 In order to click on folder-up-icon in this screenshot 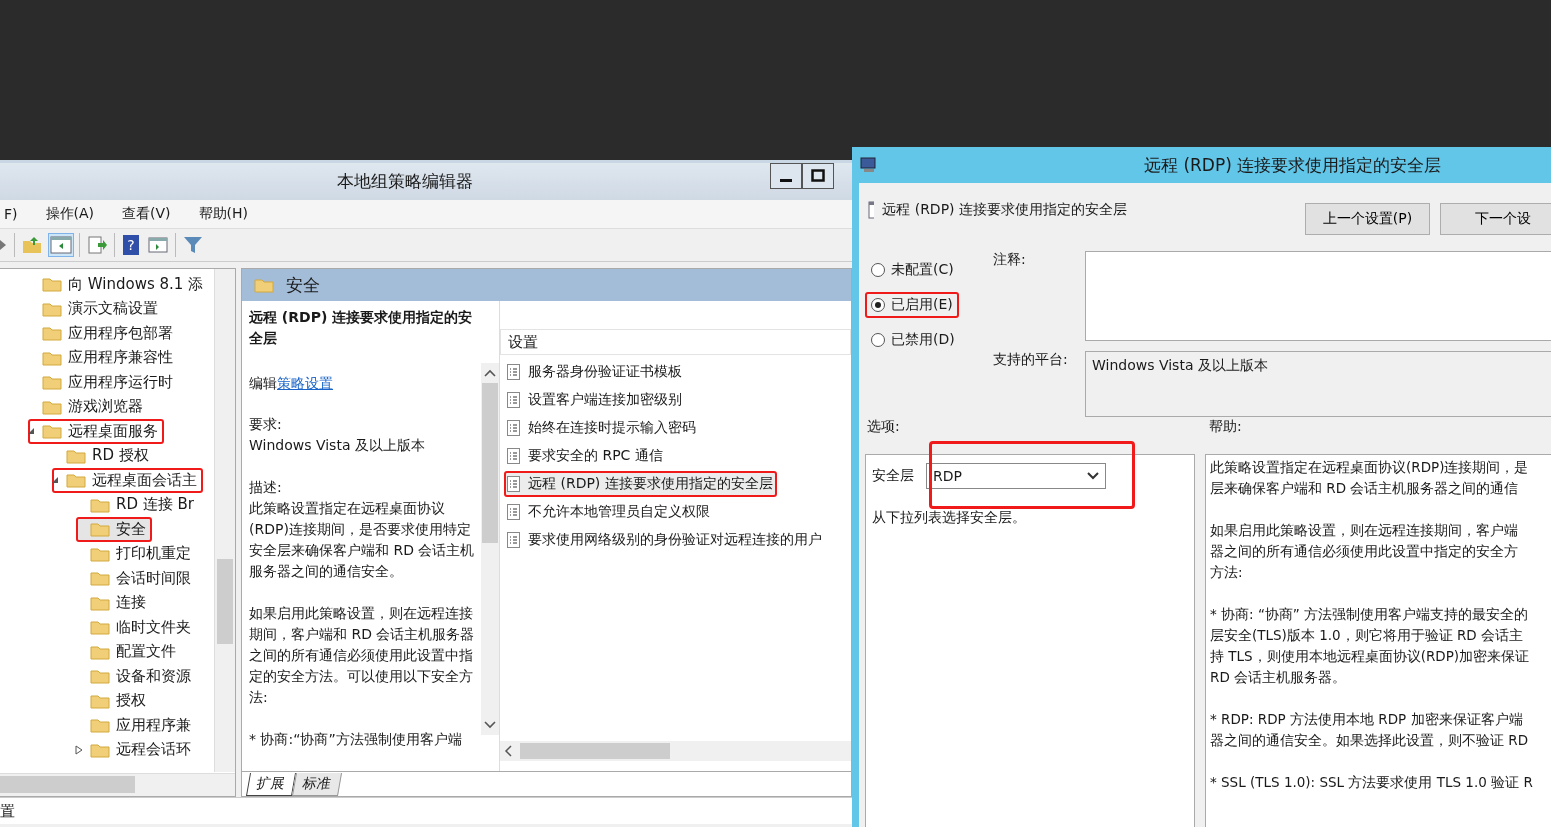, I will do `click(32, 245)`.